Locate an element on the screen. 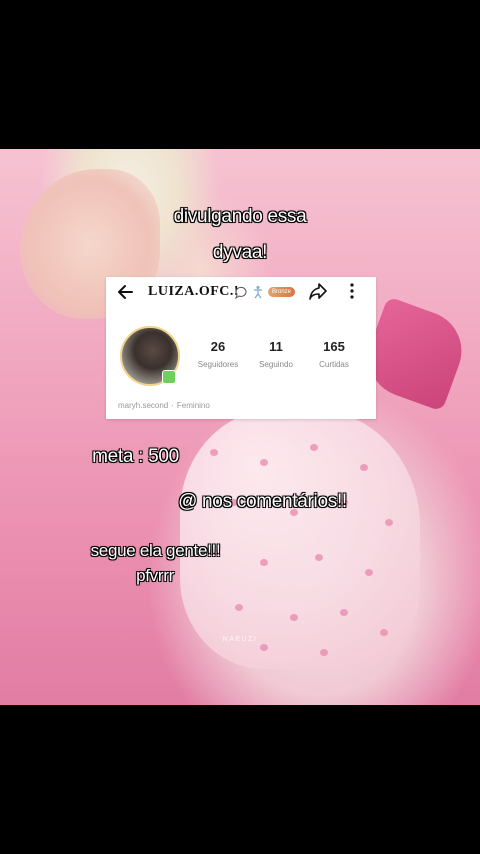 The width and height of the screenshot is (480, 854). likes-label: Curtidas is located at coordinates (334, 364).